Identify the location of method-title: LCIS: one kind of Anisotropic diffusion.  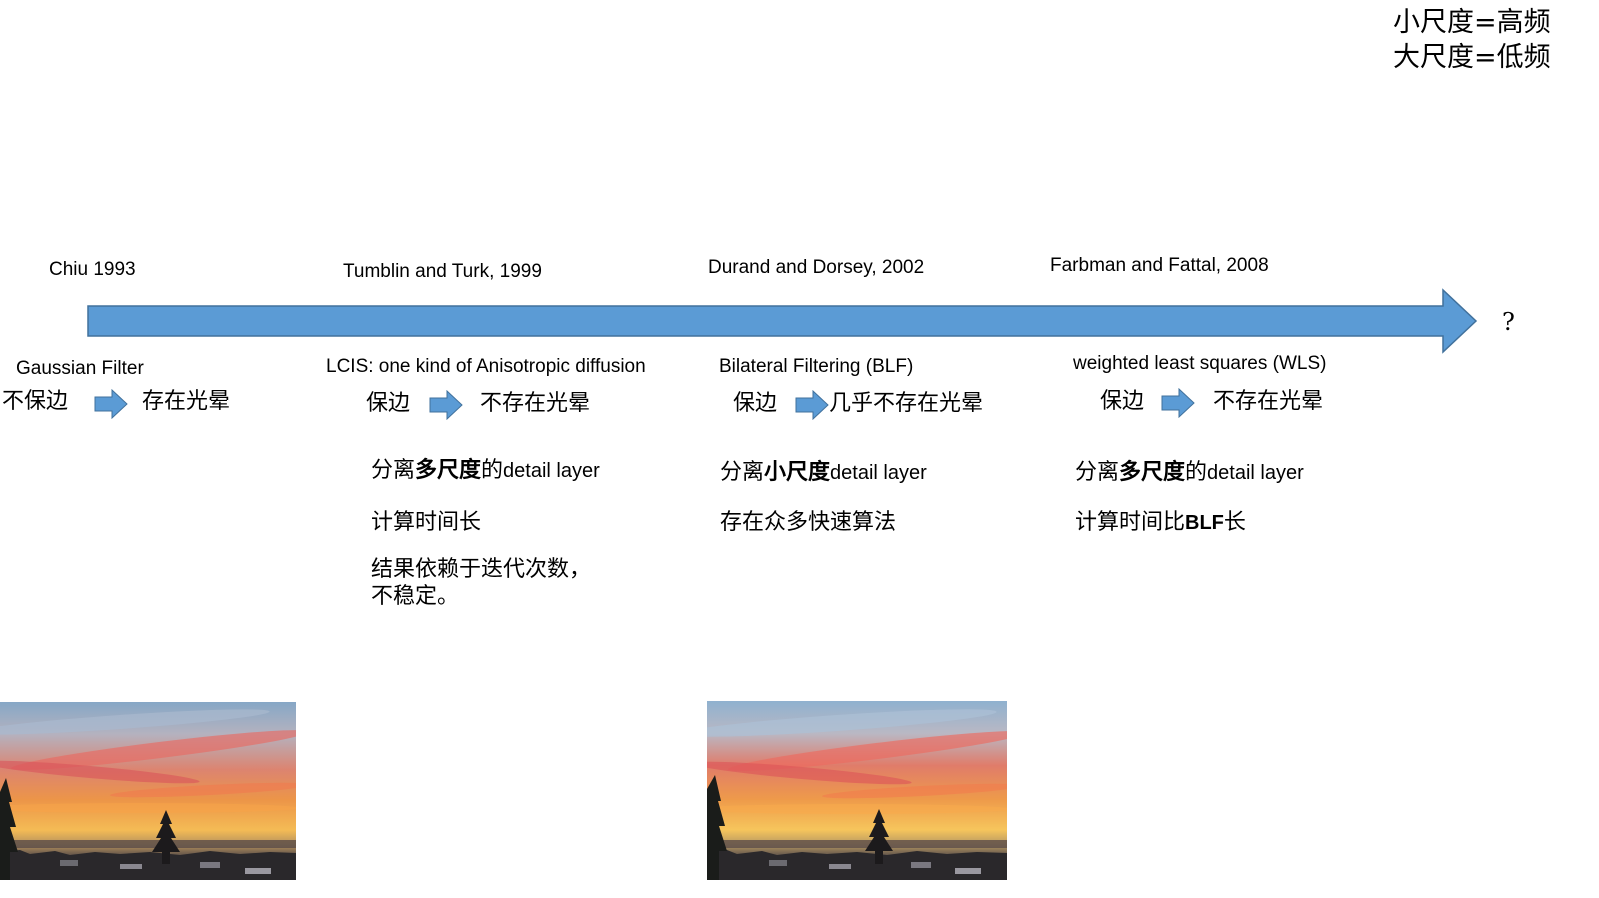
(486, 366).